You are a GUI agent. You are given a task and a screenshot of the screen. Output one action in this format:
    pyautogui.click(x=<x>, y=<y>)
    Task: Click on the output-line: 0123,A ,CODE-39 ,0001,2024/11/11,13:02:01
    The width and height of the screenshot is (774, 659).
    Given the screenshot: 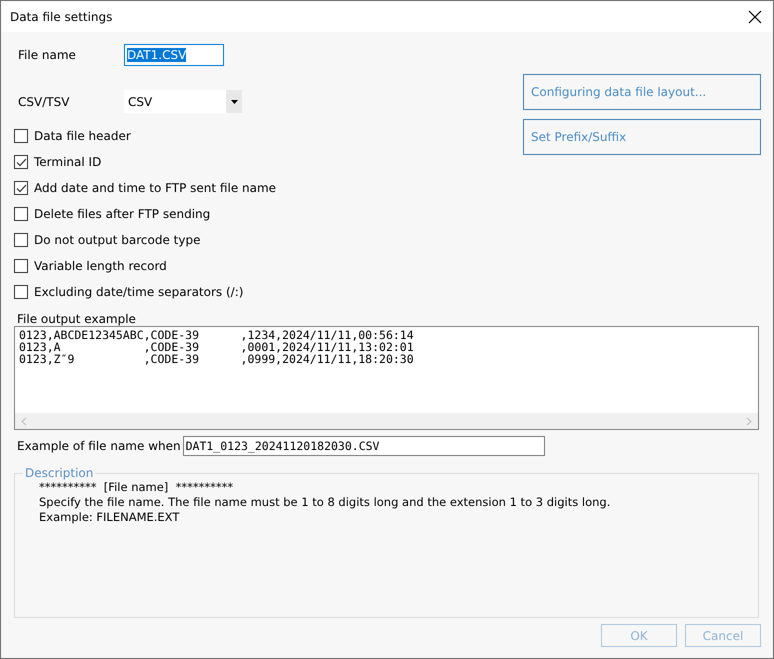 What is the action you would take?
    pyautogui.click(x=217, y=347)
    